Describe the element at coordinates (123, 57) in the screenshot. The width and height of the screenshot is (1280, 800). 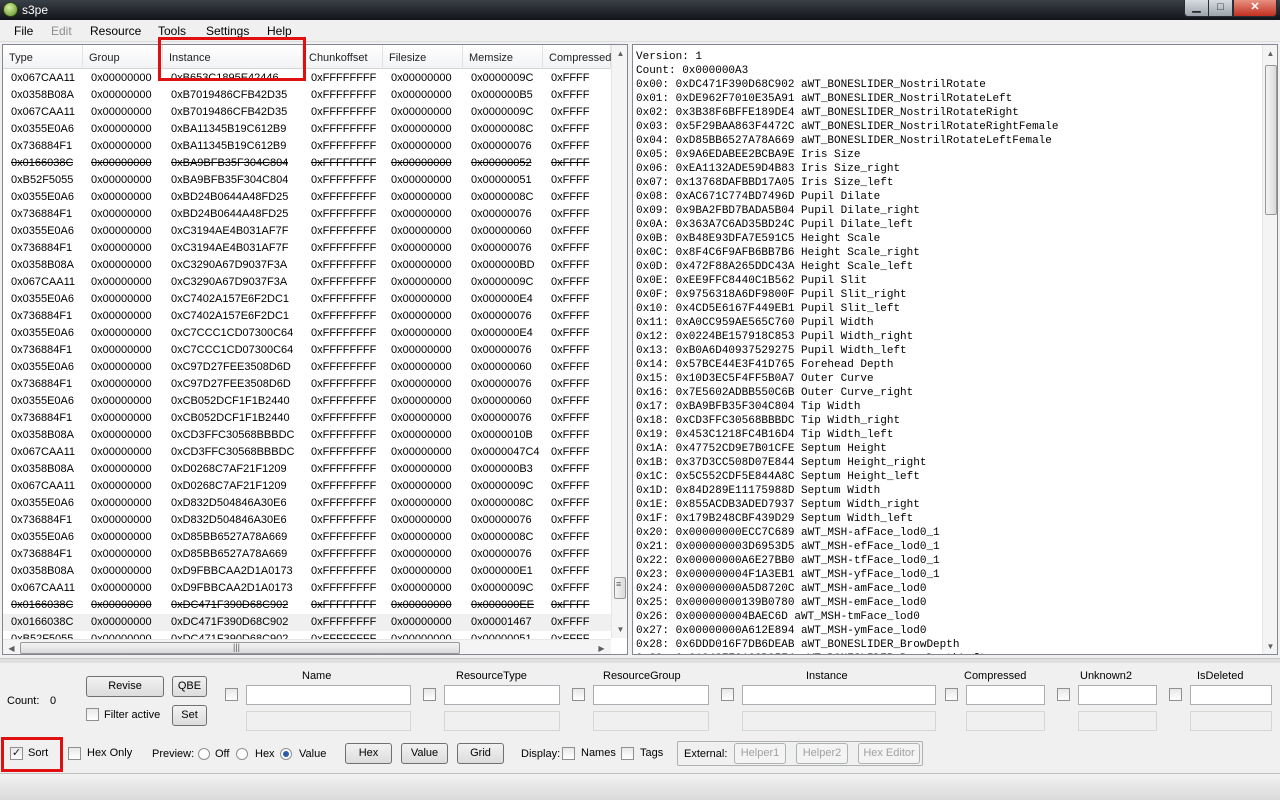
I see `column-header-group: Group` at that location.